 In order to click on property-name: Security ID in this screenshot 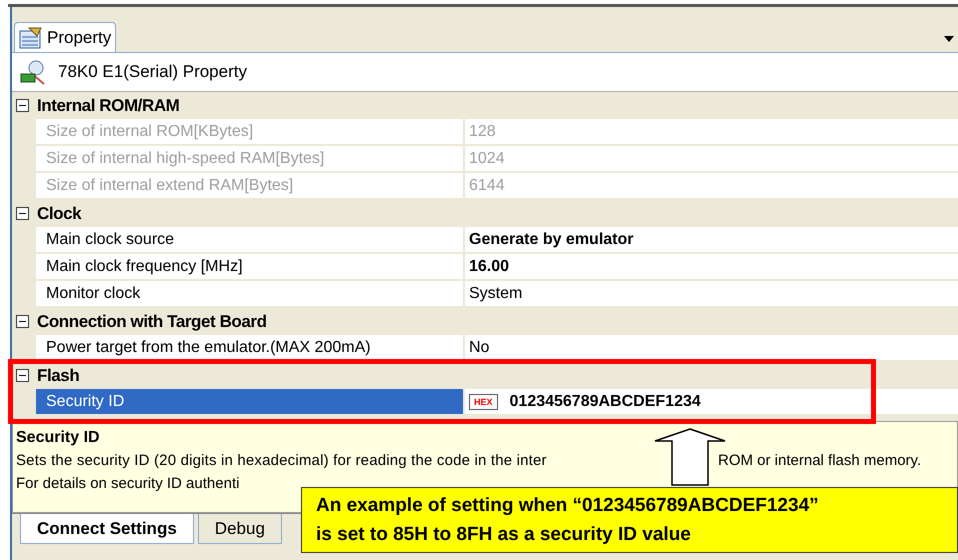, I will do `click(249, 401)`.